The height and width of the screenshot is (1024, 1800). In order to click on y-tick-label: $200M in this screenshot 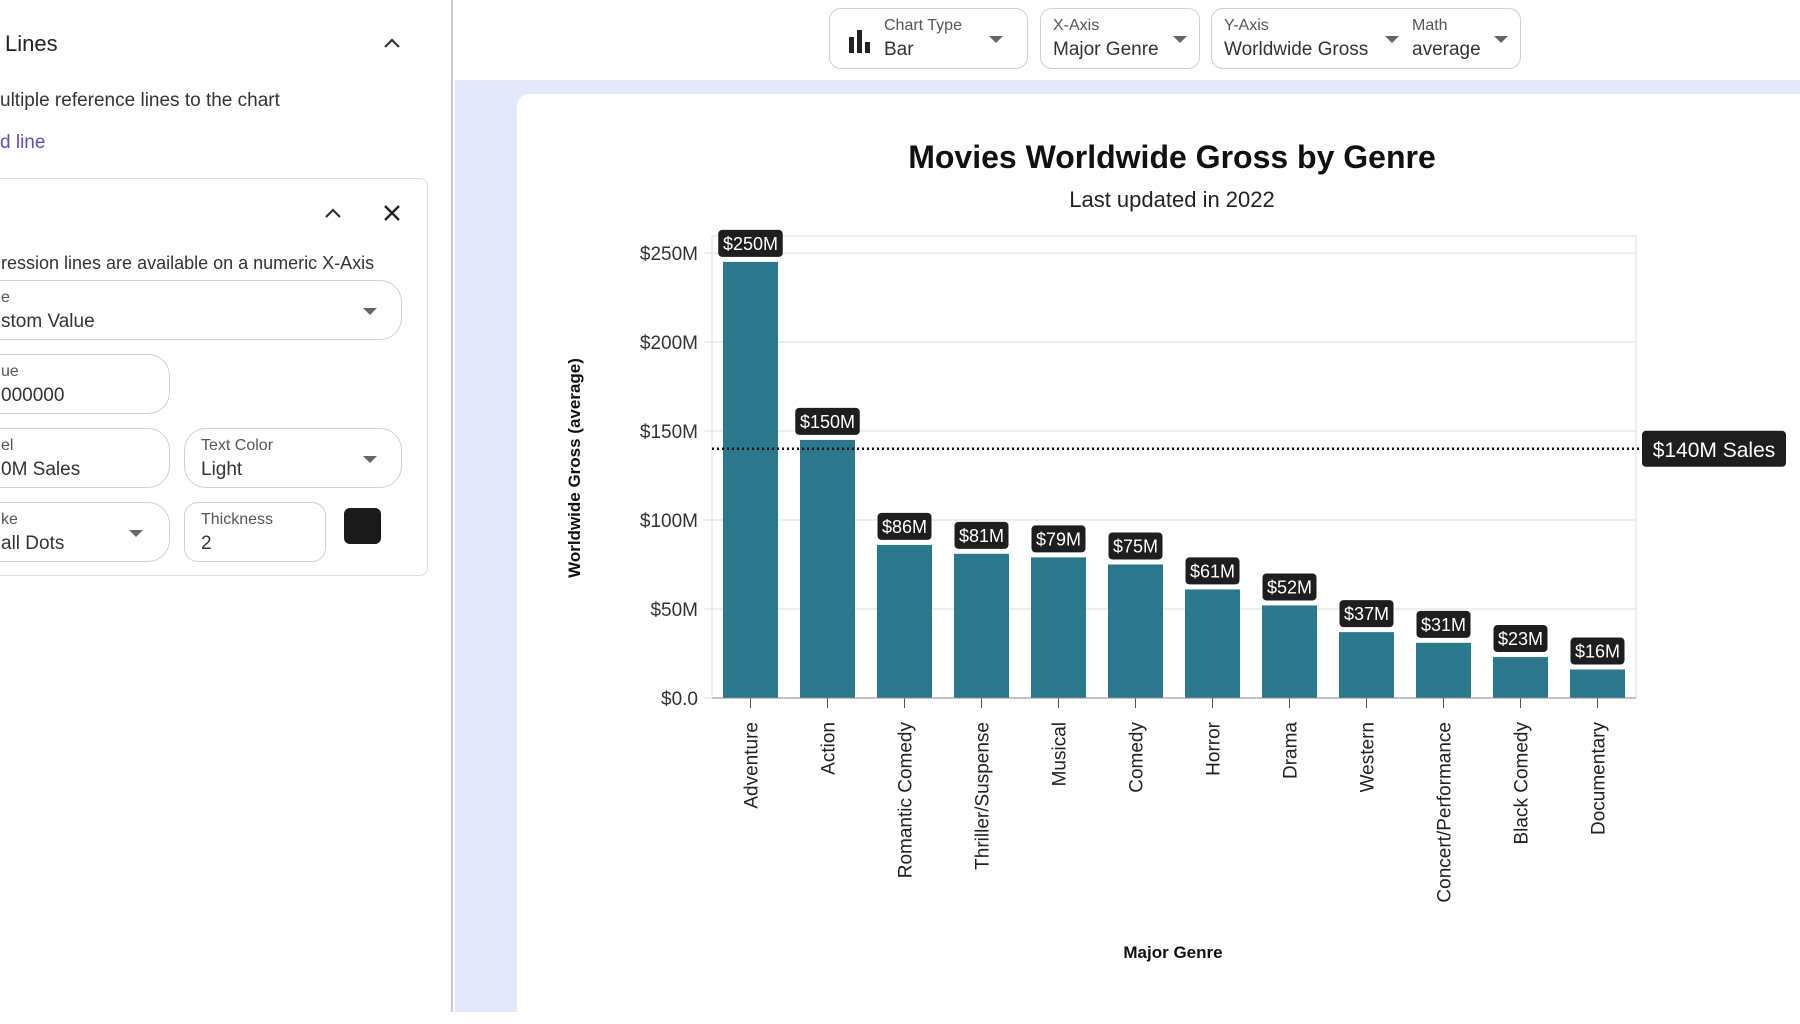, I will do `click(669, 343)`.